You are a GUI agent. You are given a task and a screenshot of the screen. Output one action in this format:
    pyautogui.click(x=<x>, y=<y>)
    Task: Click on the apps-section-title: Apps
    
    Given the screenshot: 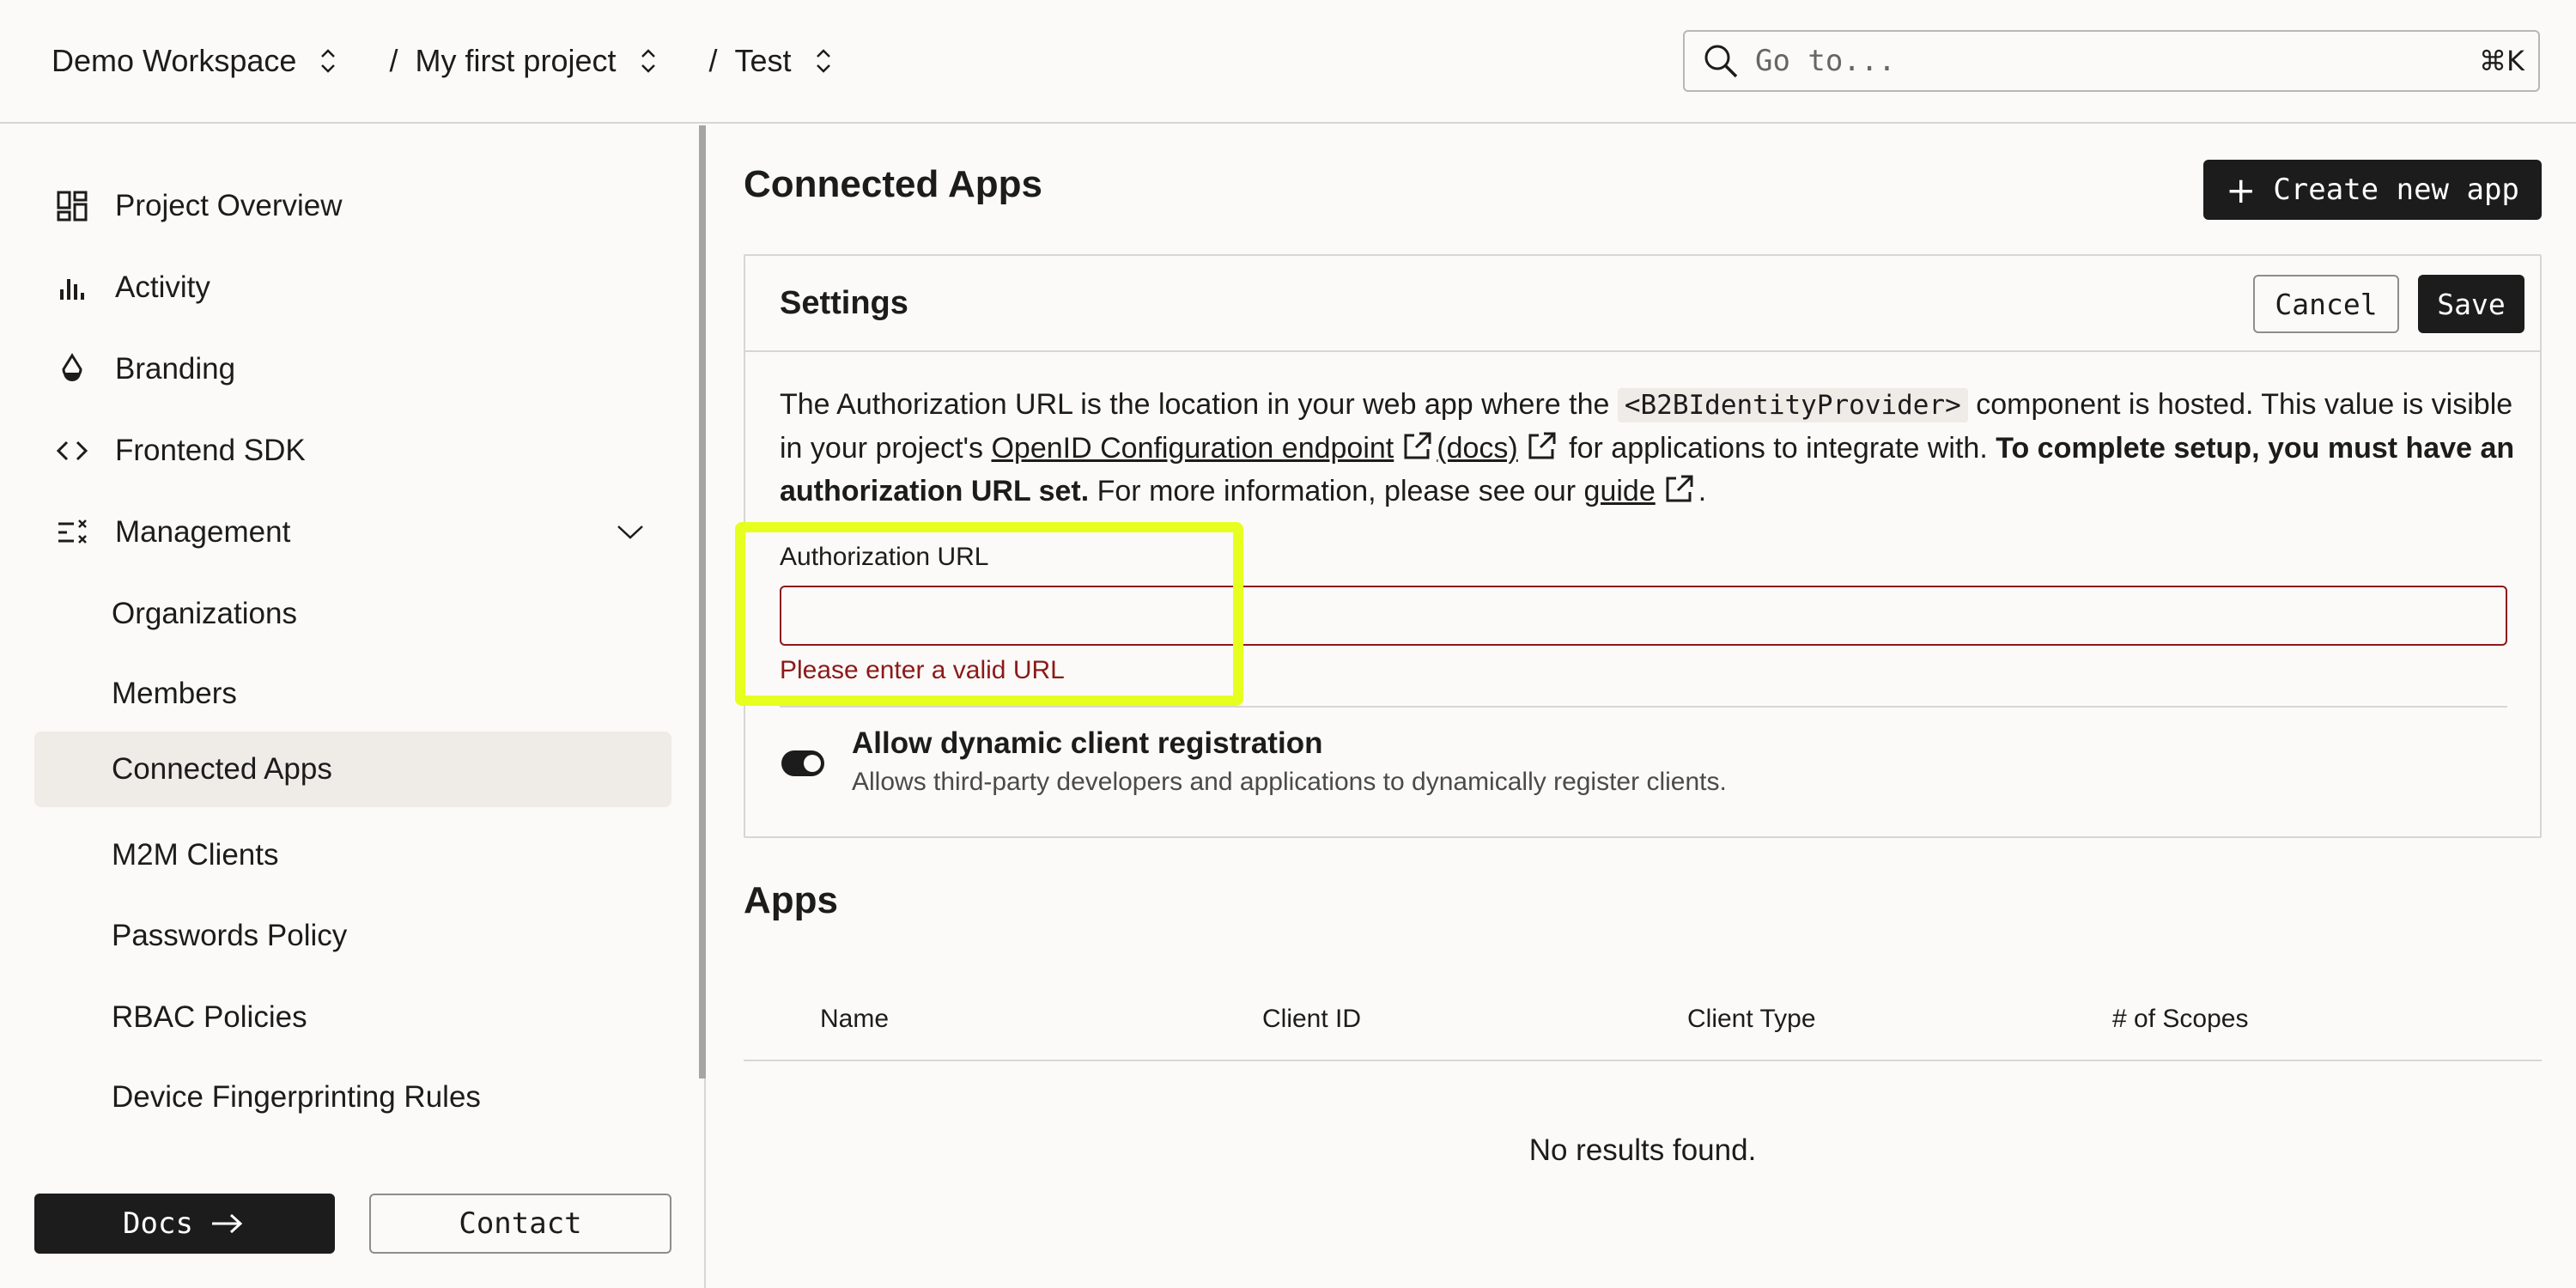 What is the action you would take?
    pyautogui.click(x=791, y=900)
    